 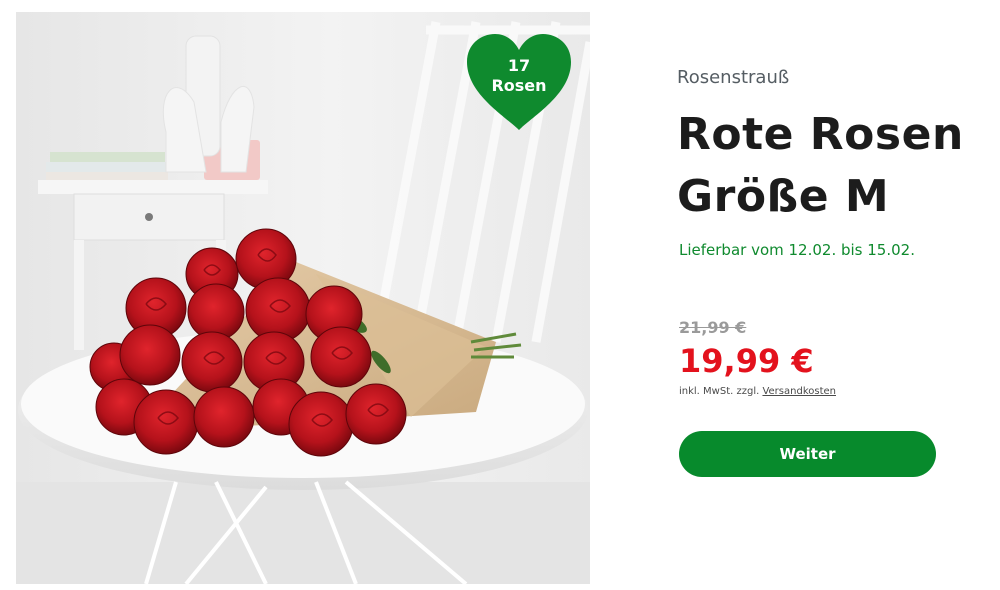 I want to click on product-category: Rosenstrauß, so click(x=733, y=77).